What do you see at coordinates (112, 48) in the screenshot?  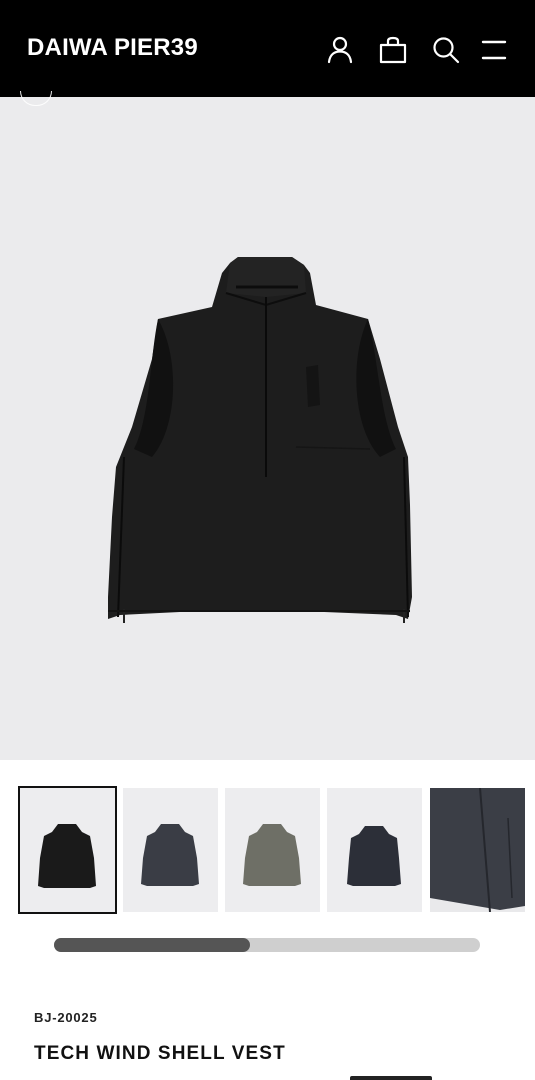 I see `brand-logo: DAIWA PIER39` at bounding box center [112, 48].